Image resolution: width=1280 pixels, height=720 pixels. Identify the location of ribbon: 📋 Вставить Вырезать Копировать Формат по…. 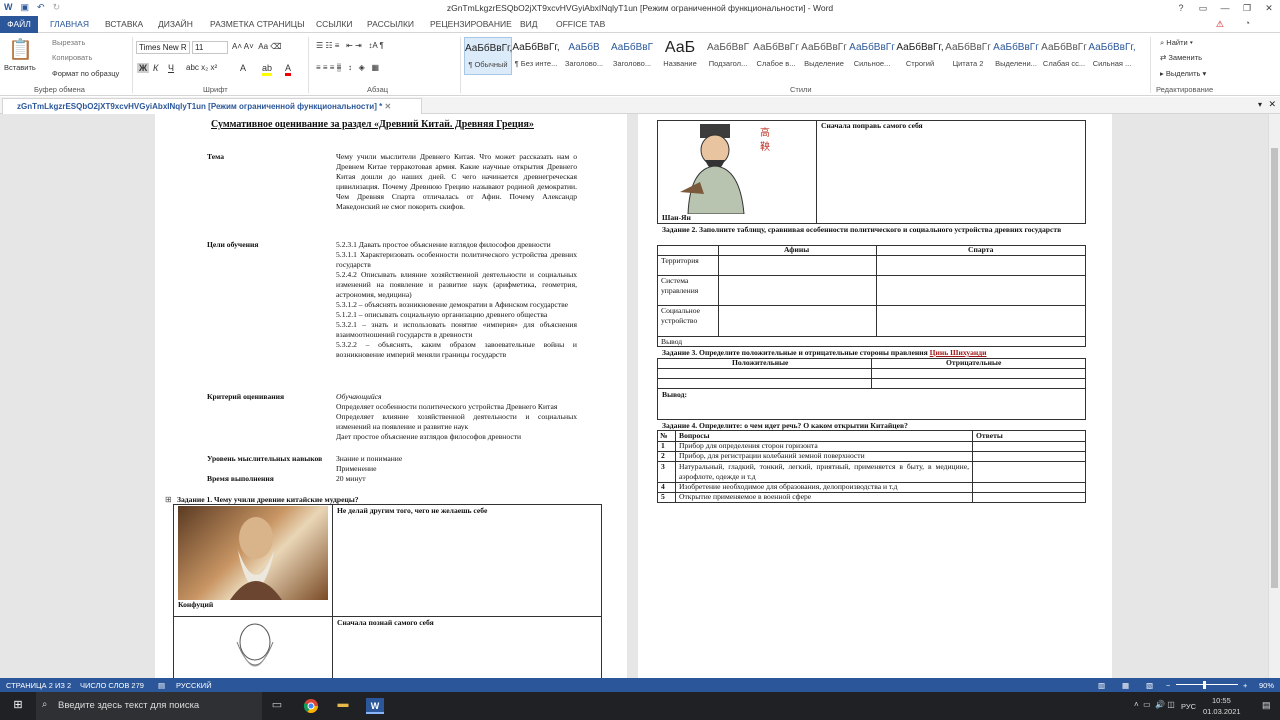
(640, 64).